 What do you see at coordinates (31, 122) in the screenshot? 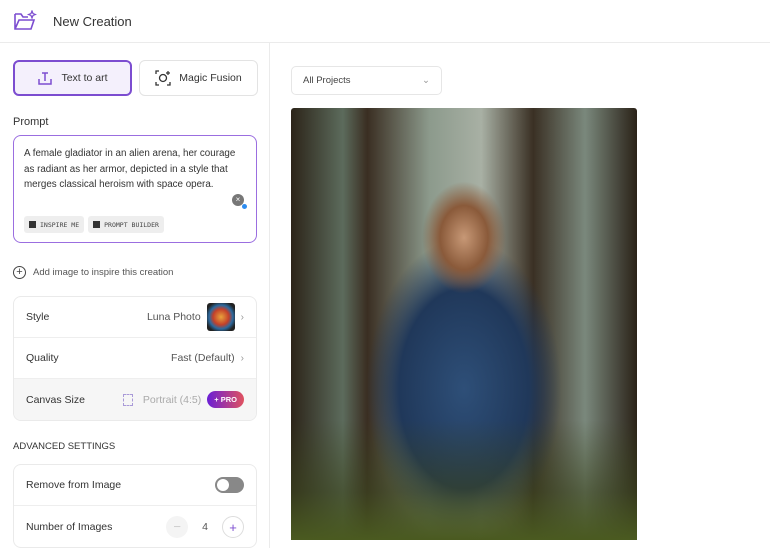
I see `prompt-label: Prompt` at bounding box center [31, 122].